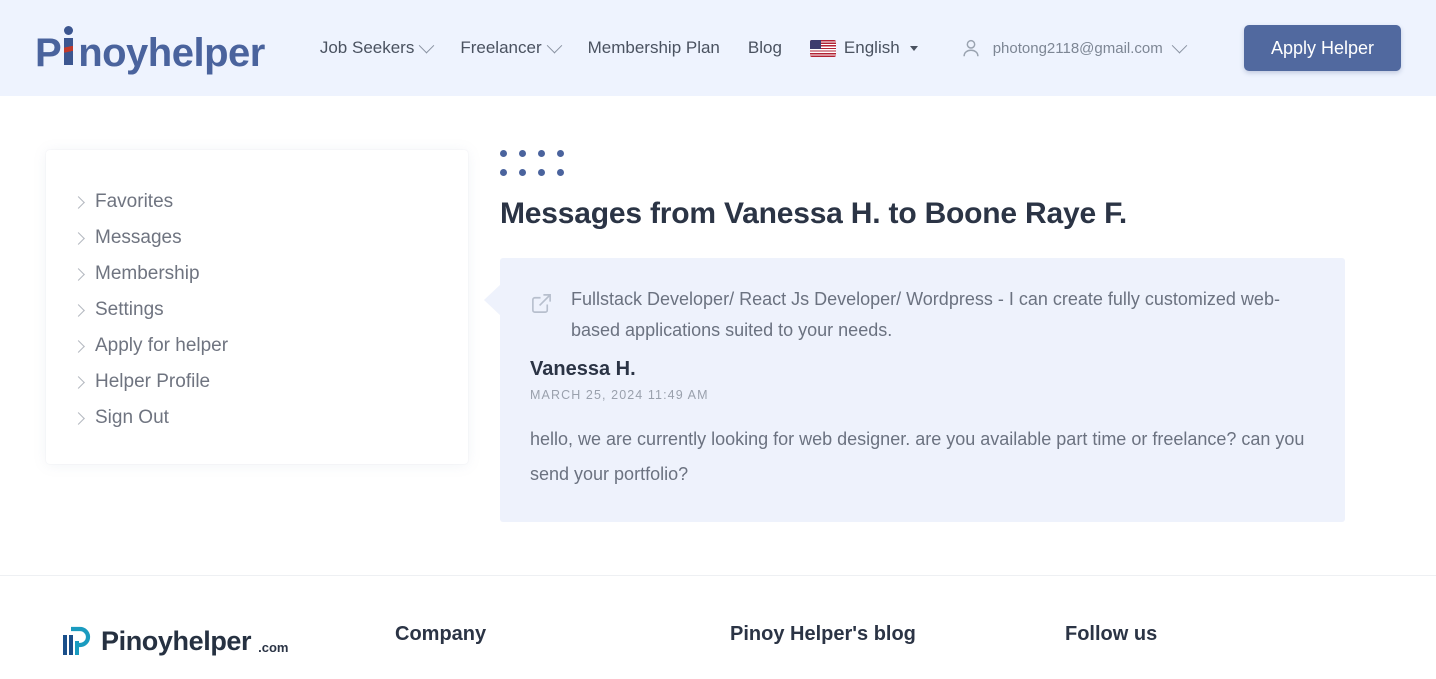 This screenshot has height=679, width=1436. Describe the element at coordinates (257, 382) in the screenshot. I see `sidebar-item-helper-profile: Helper Profile` at that location.